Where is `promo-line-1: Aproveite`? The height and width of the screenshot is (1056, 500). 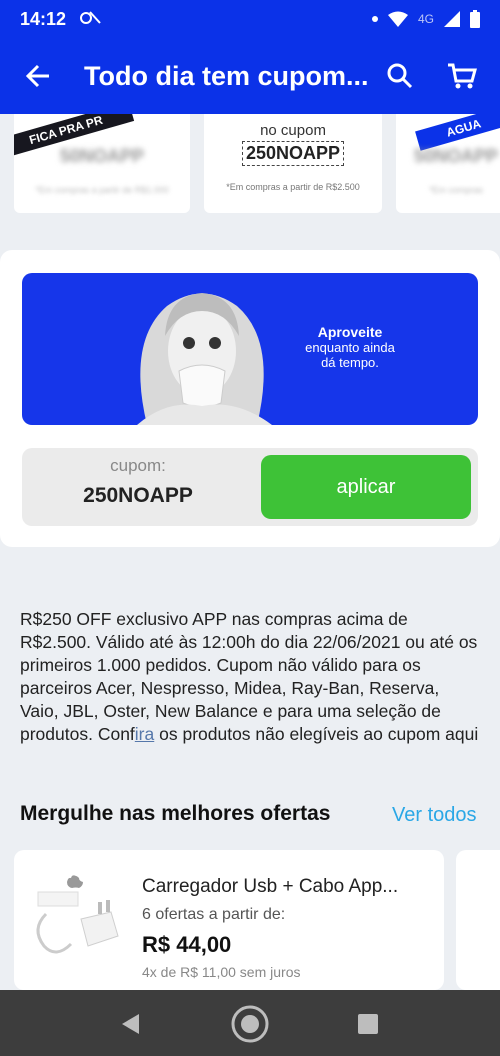
promo-line-1: Aproveite is located at coordinates (350, 332).